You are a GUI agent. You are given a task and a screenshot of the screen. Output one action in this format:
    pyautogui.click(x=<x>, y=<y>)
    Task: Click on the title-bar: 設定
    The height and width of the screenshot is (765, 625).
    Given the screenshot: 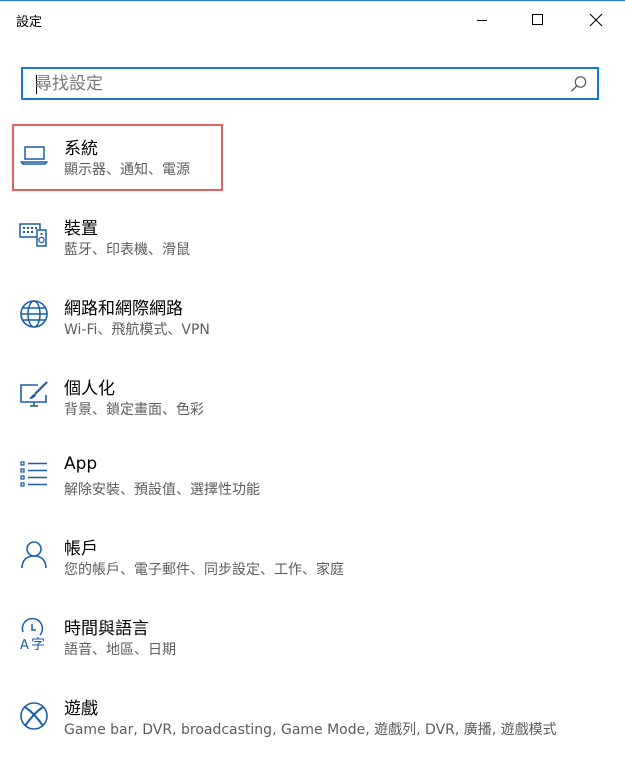 What is the action you would take?
    pyautogui.click(x=312, y=20)
    